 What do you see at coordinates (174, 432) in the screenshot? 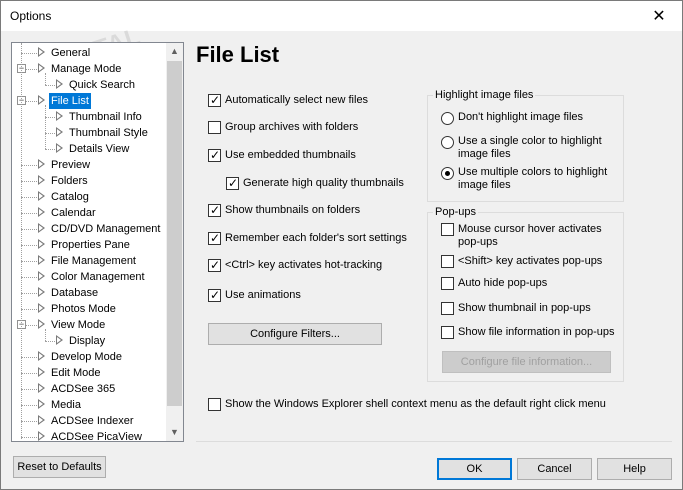
I see `scroll-down-icon: ▼` at bounding box center [174, 432].